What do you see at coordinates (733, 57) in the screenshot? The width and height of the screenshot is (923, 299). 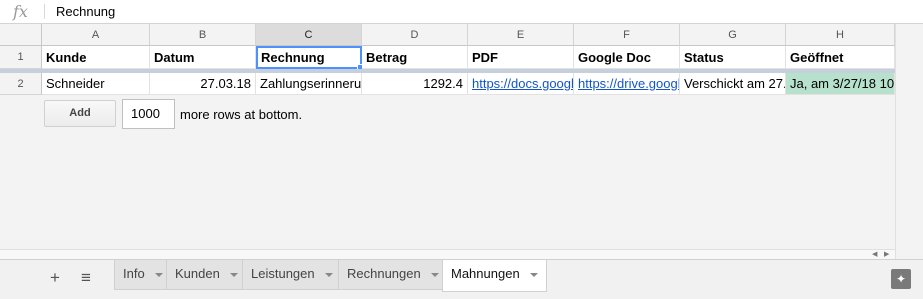 I see `cell-g1: Status` at bounding box center [733, 57].